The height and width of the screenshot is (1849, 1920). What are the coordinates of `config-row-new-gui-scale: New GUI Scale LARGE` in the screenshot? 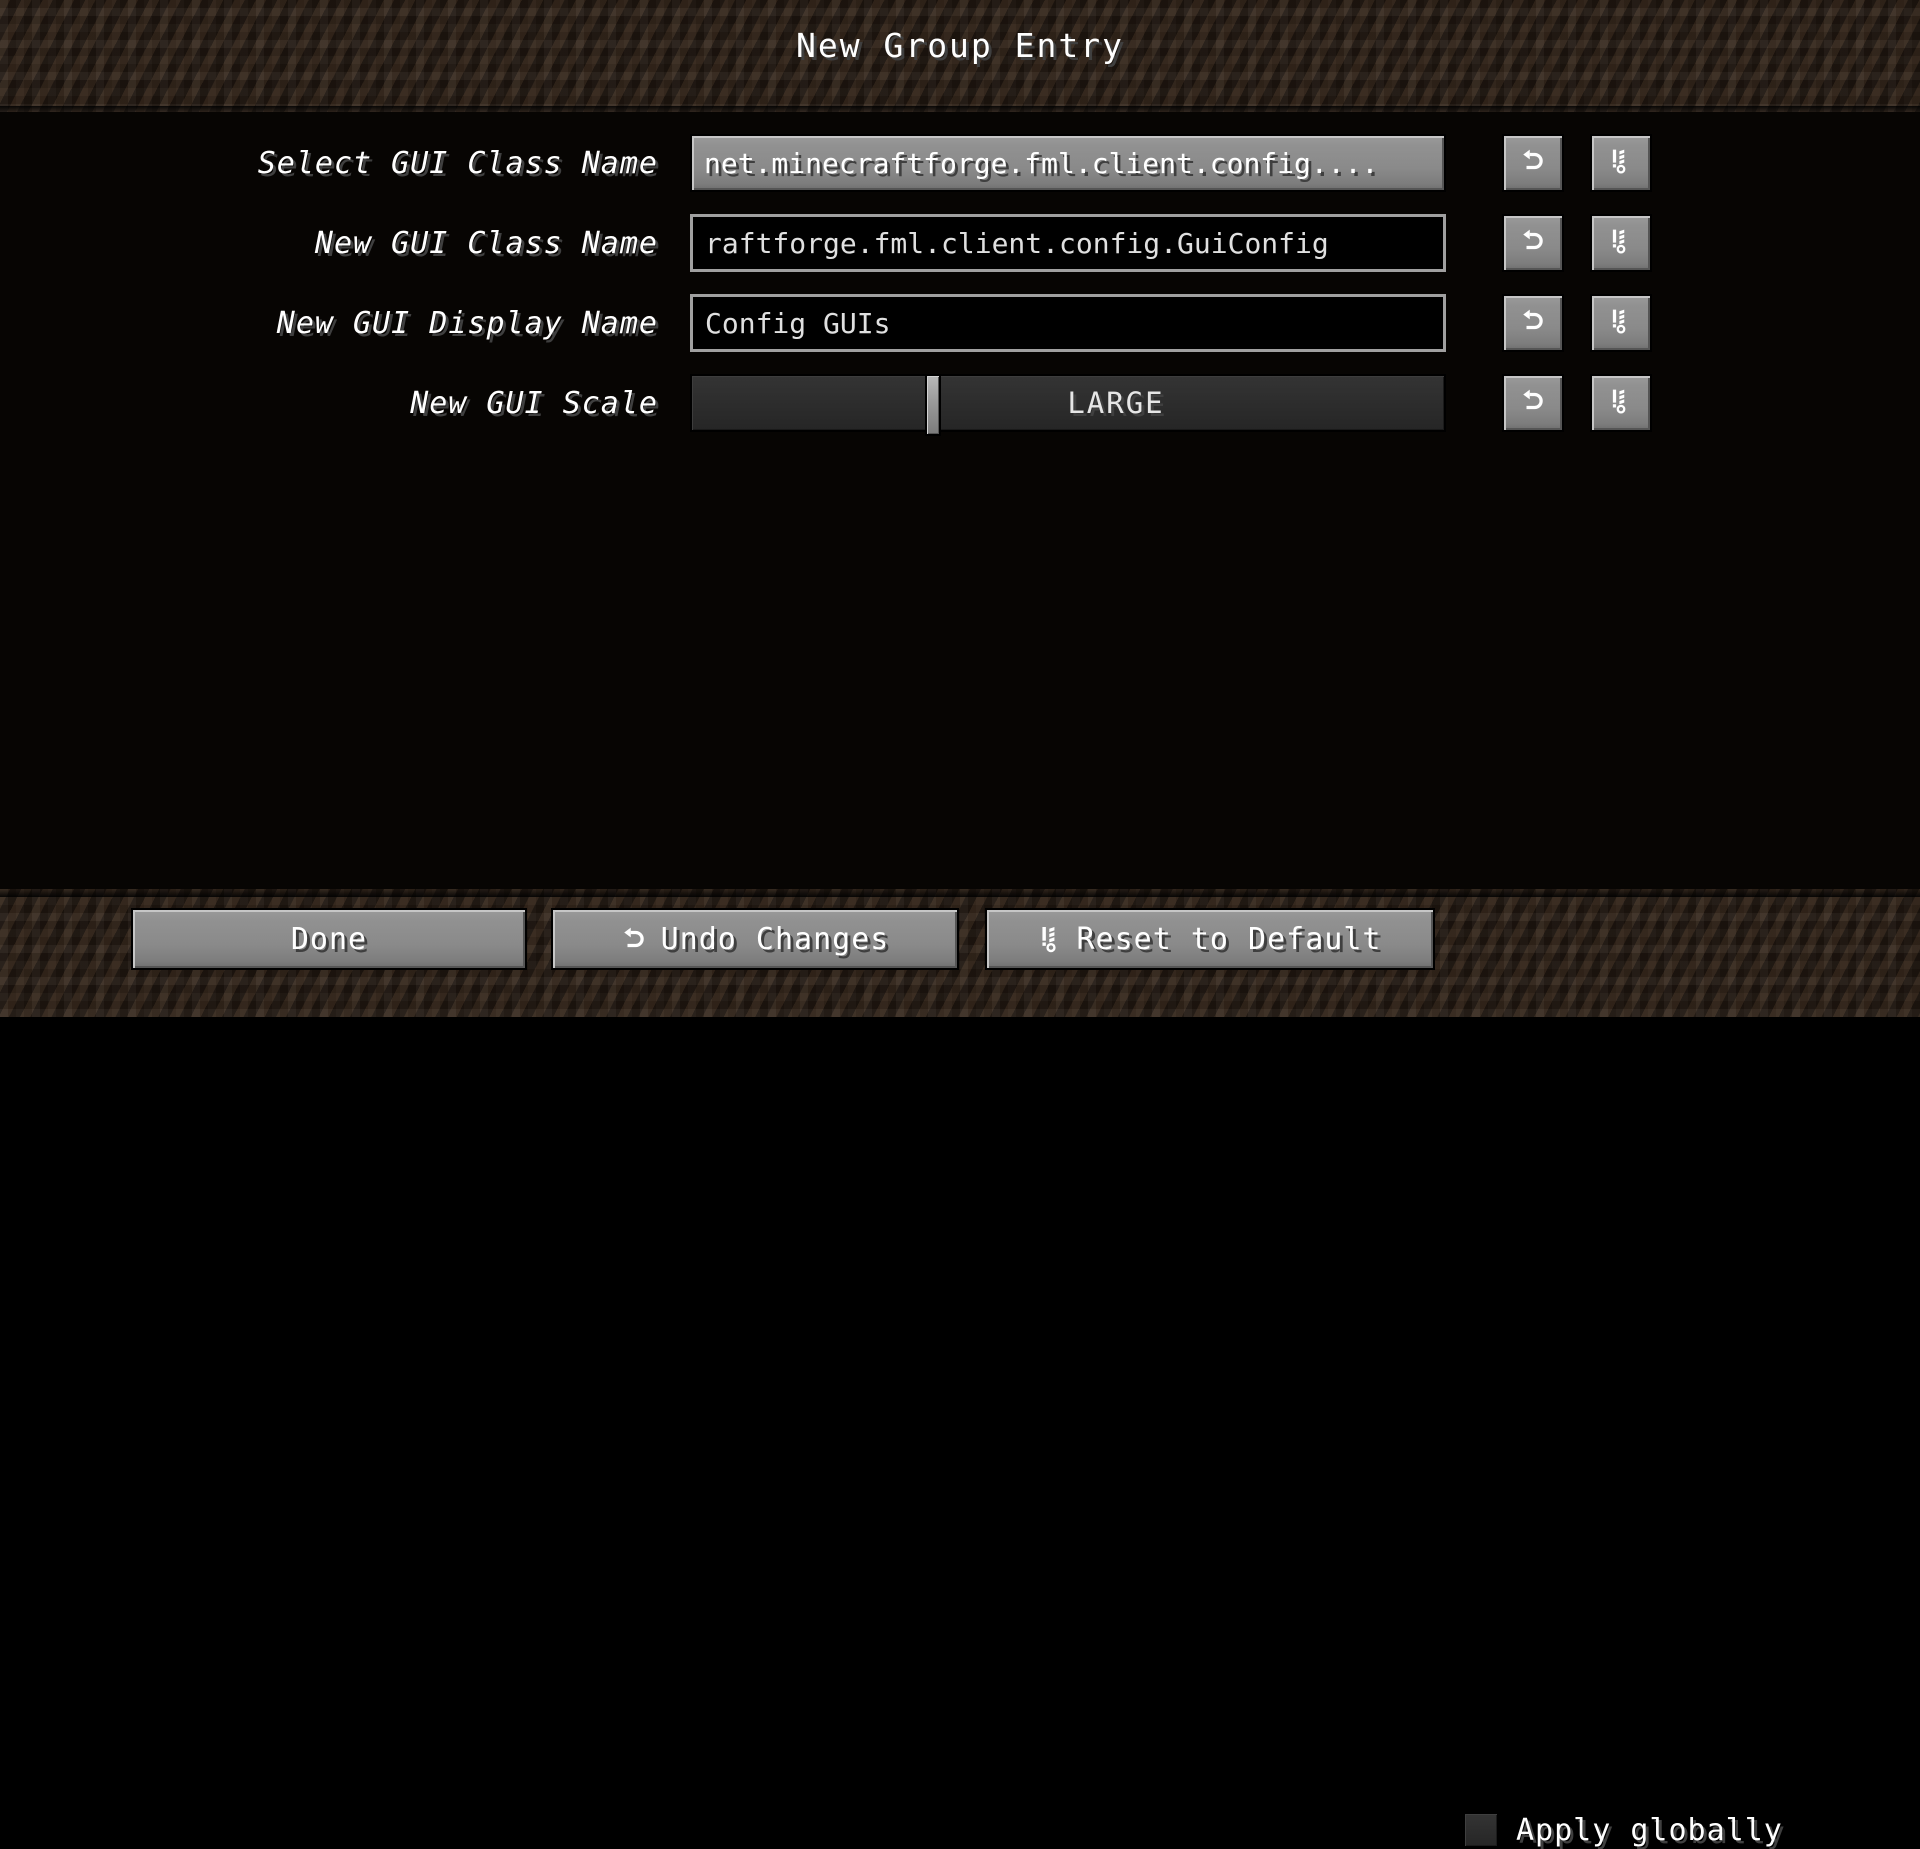 It's located at (960, 403).